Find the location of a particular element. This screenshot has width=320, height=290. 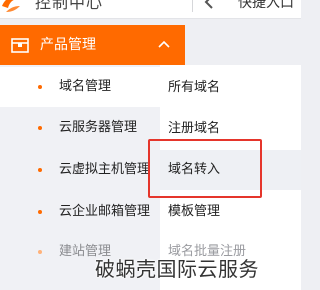

nav-item-cloud-server: 云服务器管理 is located at coordinates (80, 128).